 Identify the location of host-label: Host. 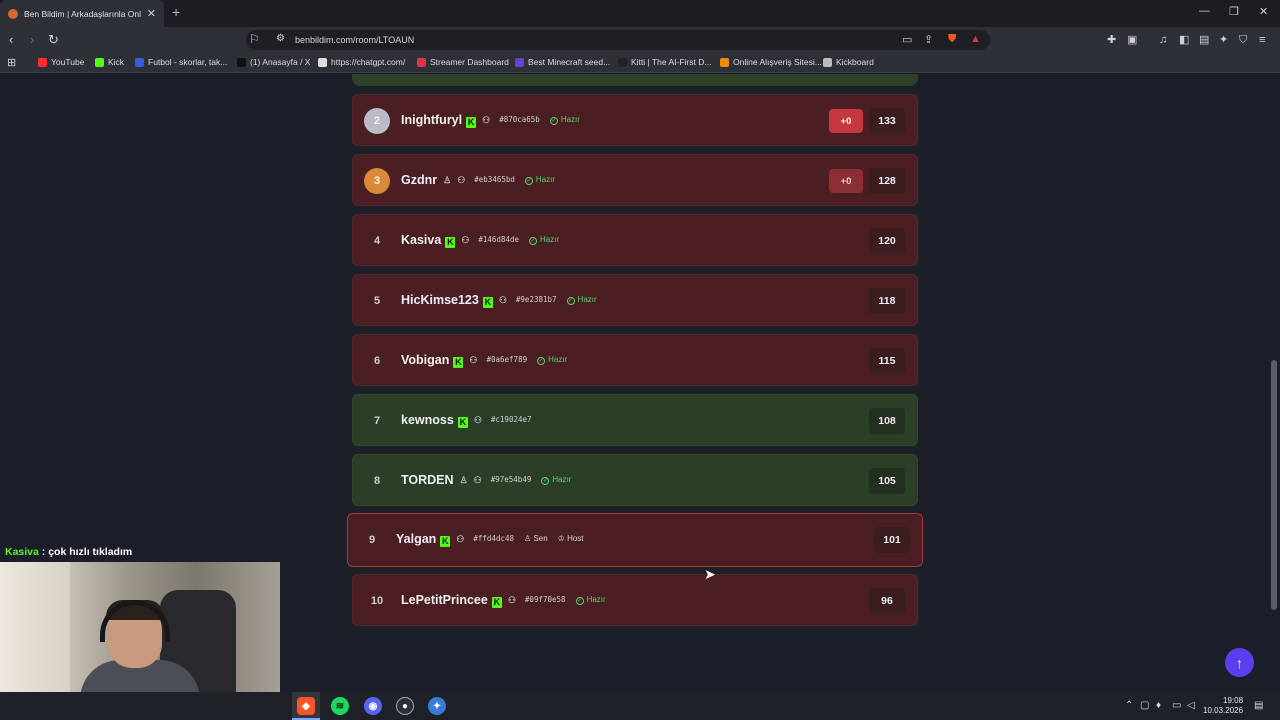
(575, 538).